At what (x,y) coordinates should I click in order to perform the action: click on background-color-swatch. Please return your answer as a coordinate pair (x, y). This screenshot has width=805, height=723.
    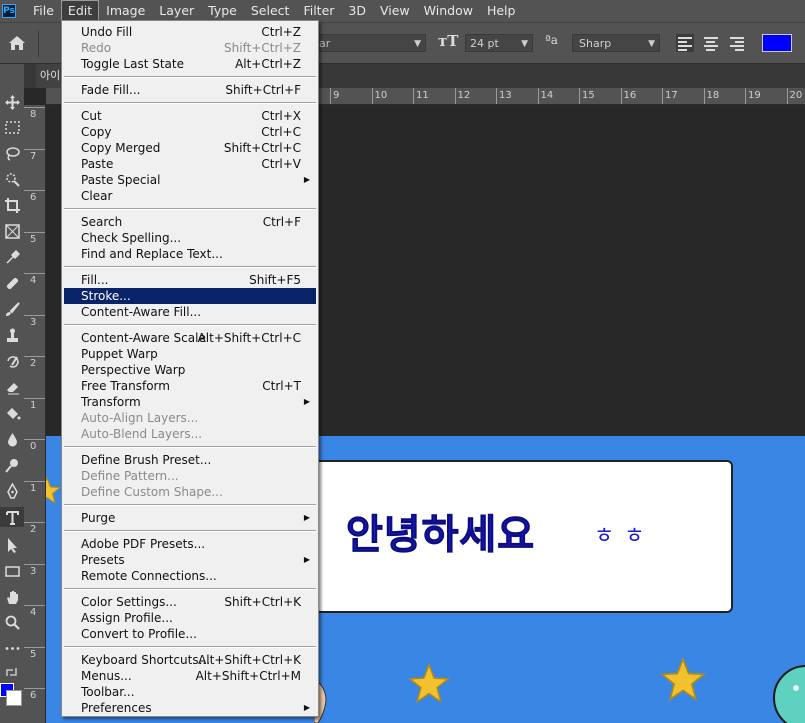
    Looking at the image, I should click on (14, 698).